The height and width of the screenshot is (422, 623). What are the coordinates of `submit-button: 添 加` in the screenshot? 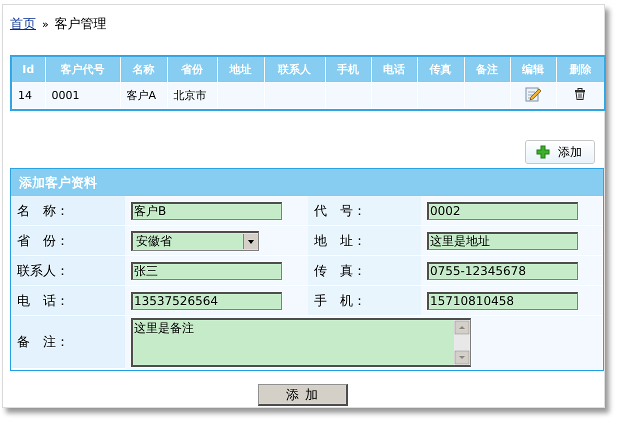 It's located at (303, 395).